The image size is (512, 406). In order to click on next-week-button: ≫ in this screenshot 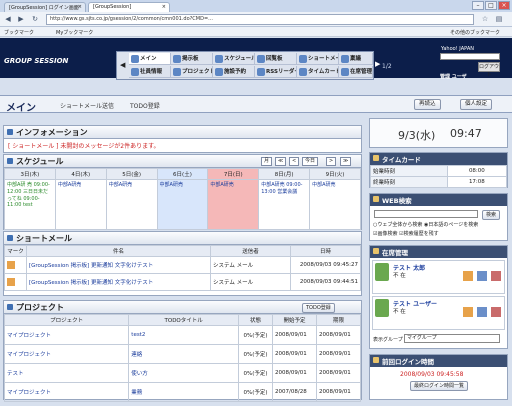, I will do `click(346, 161)`.